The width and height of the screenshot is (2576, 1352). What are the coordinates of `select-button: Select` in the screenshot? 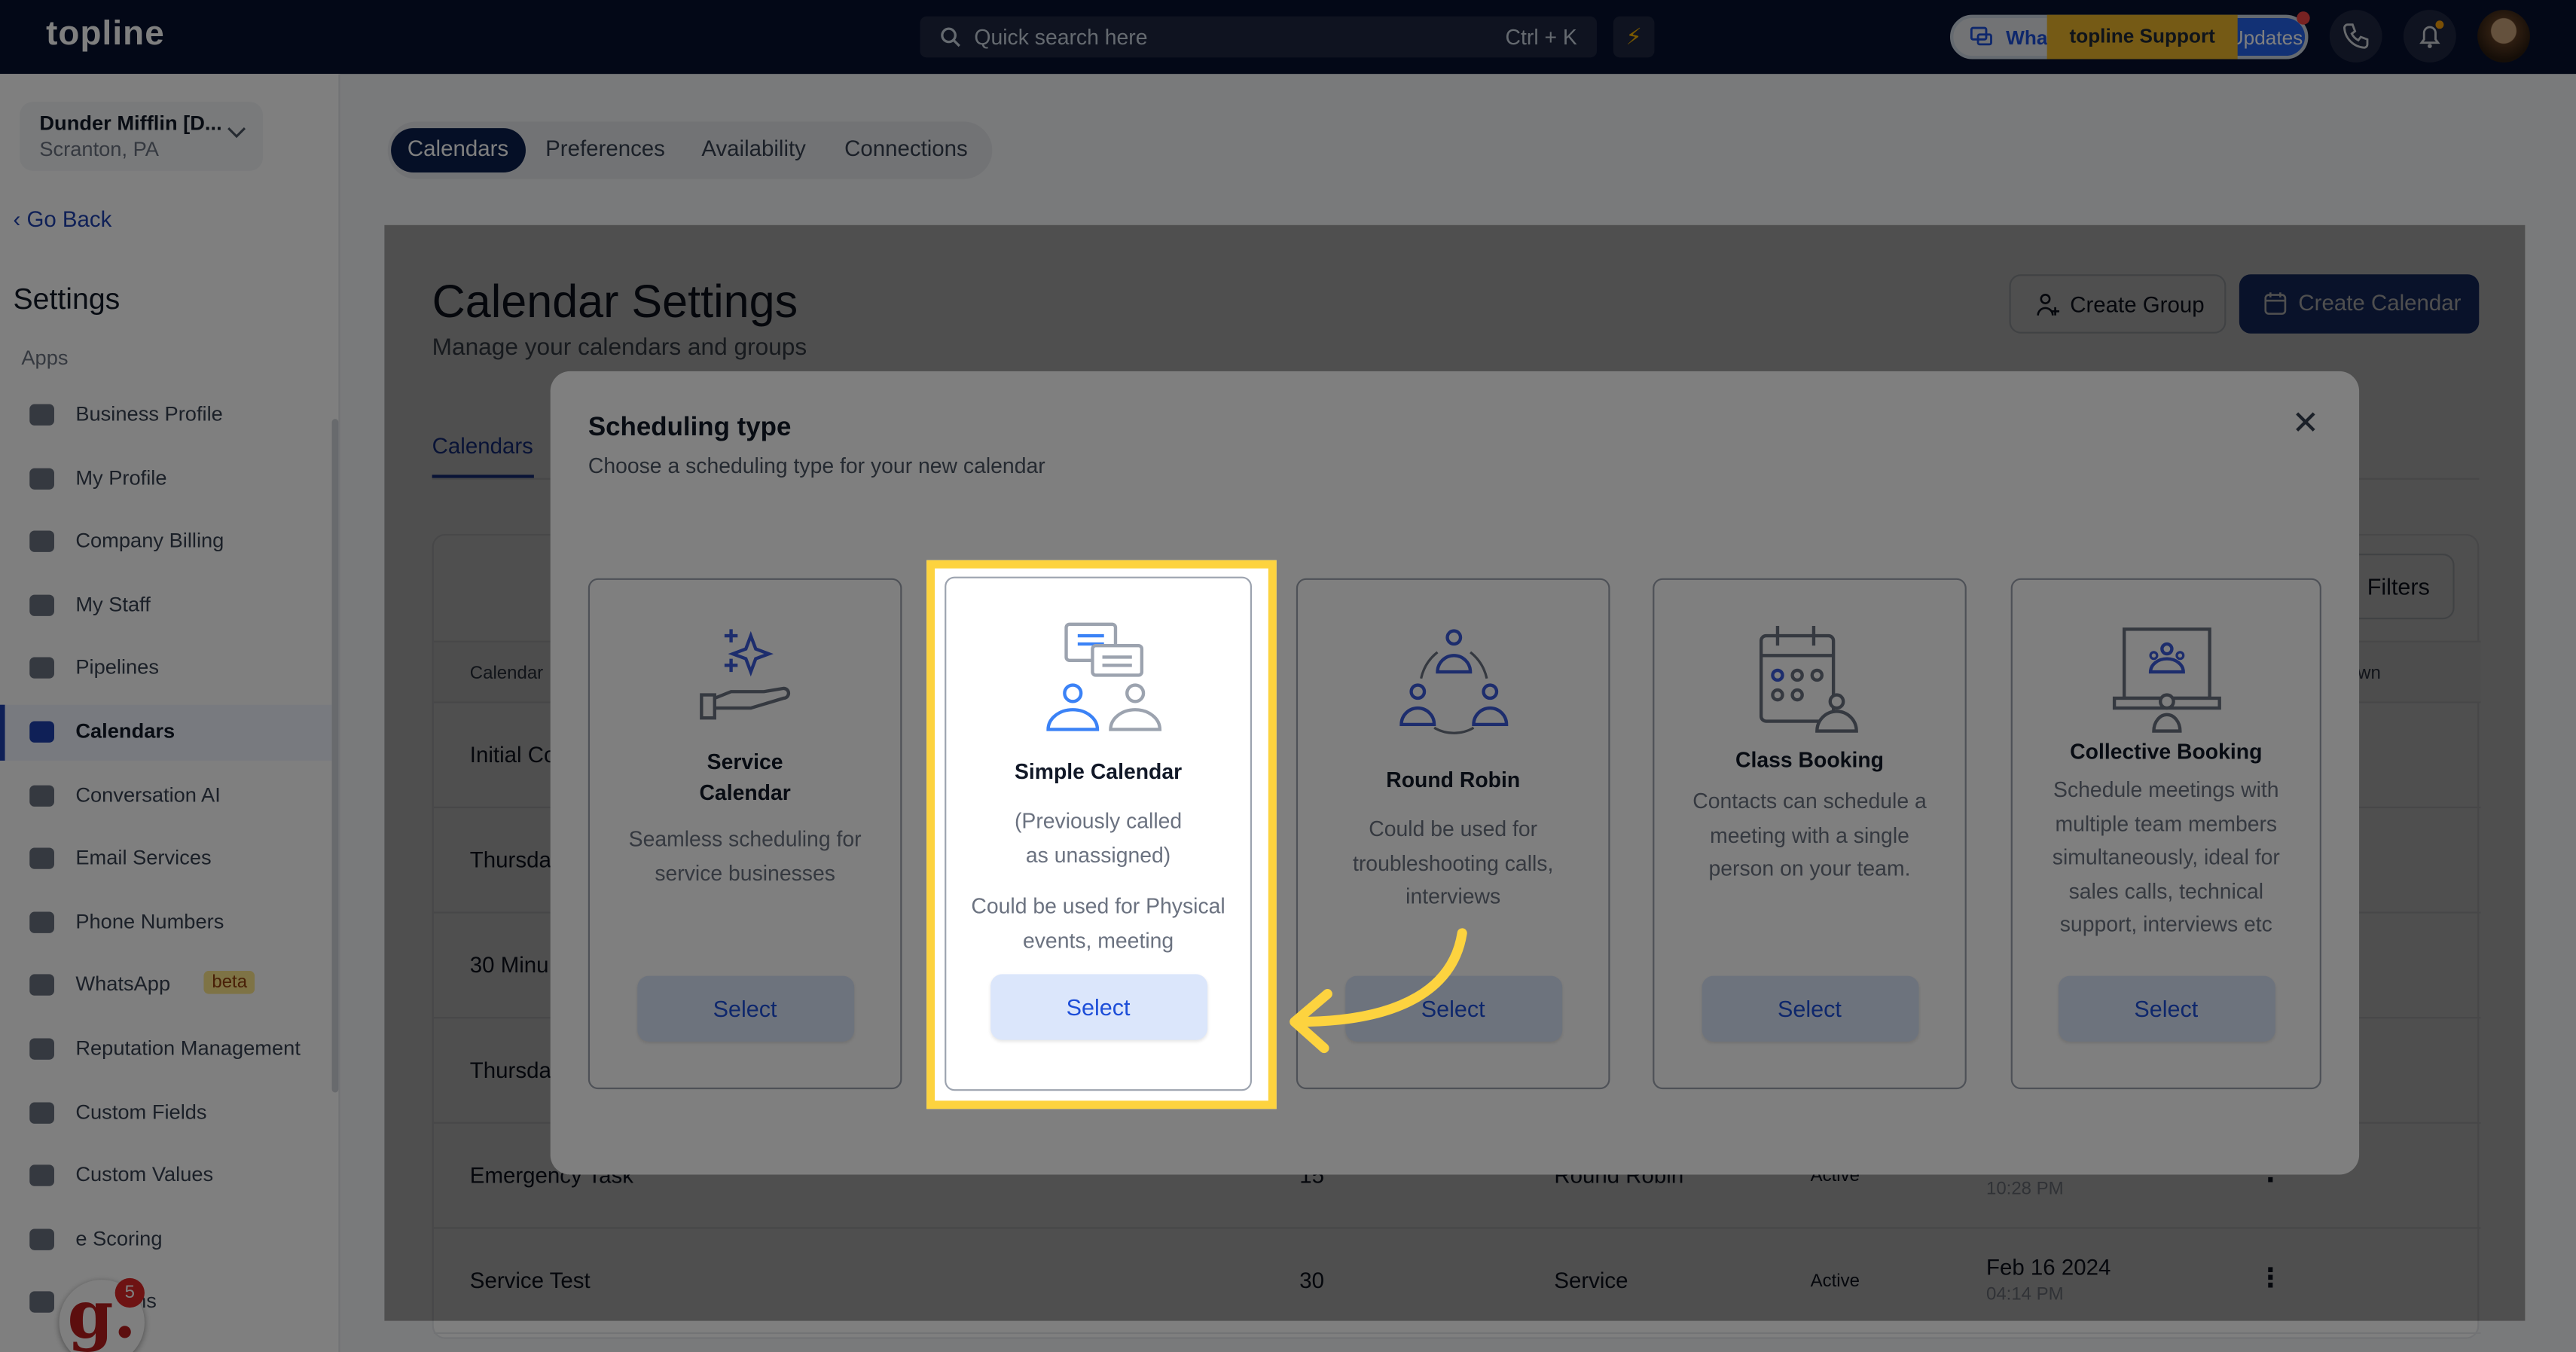 It's located at (1099, 1007).